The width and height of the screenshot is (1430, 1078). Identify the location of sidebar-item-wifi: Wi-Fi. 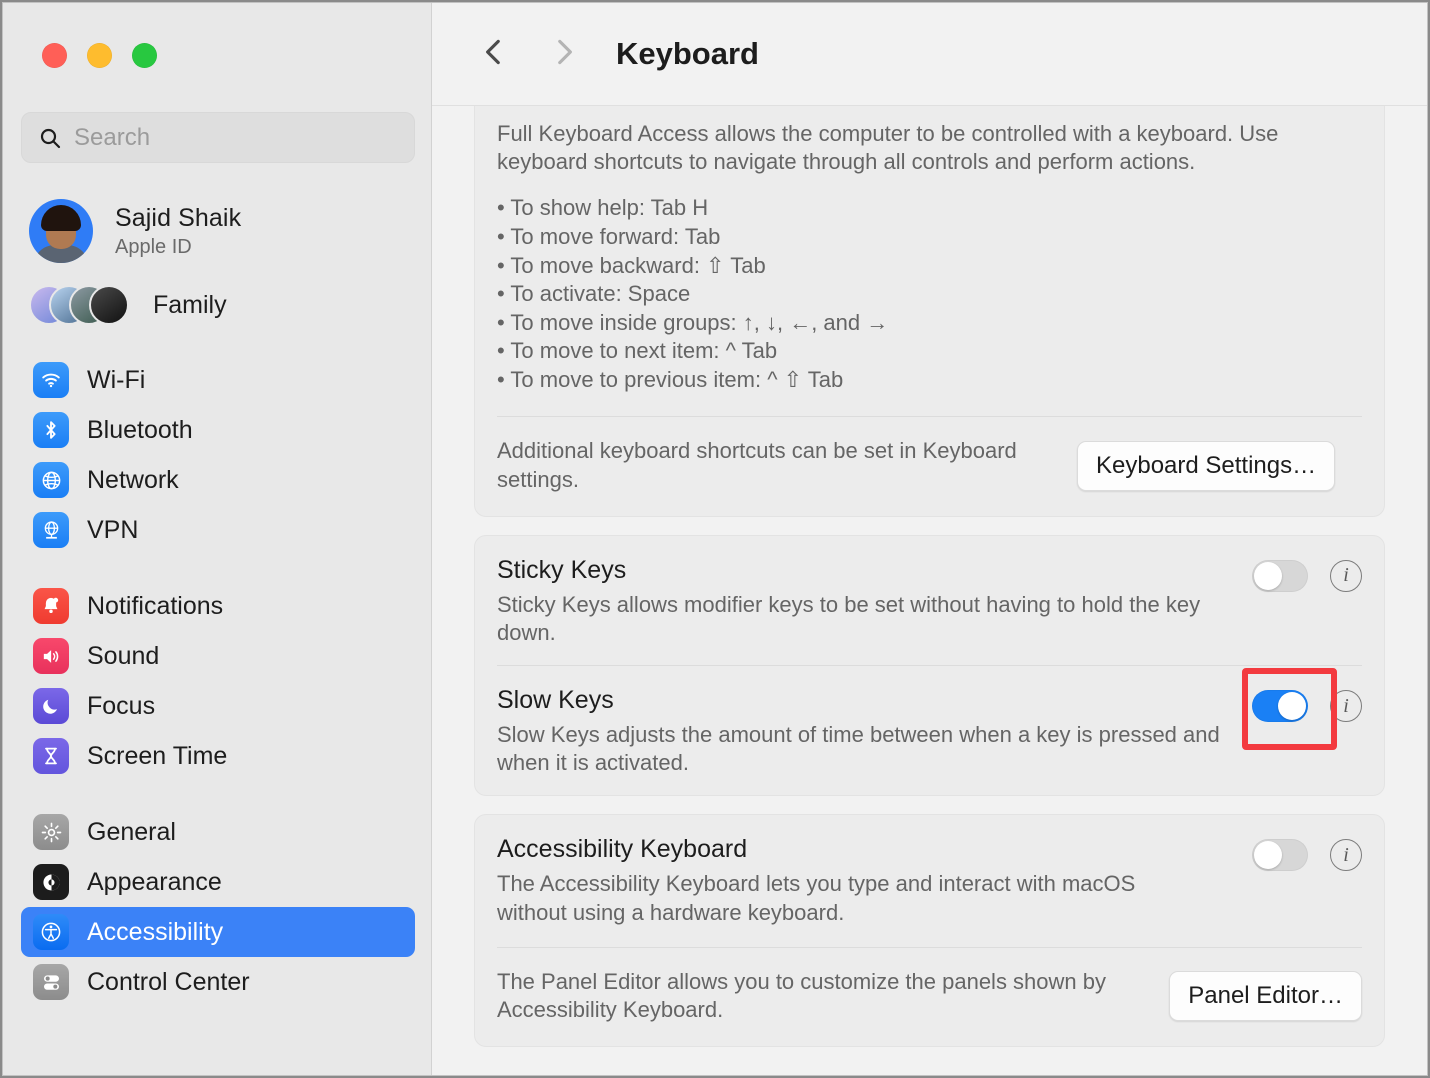
(218, 380).